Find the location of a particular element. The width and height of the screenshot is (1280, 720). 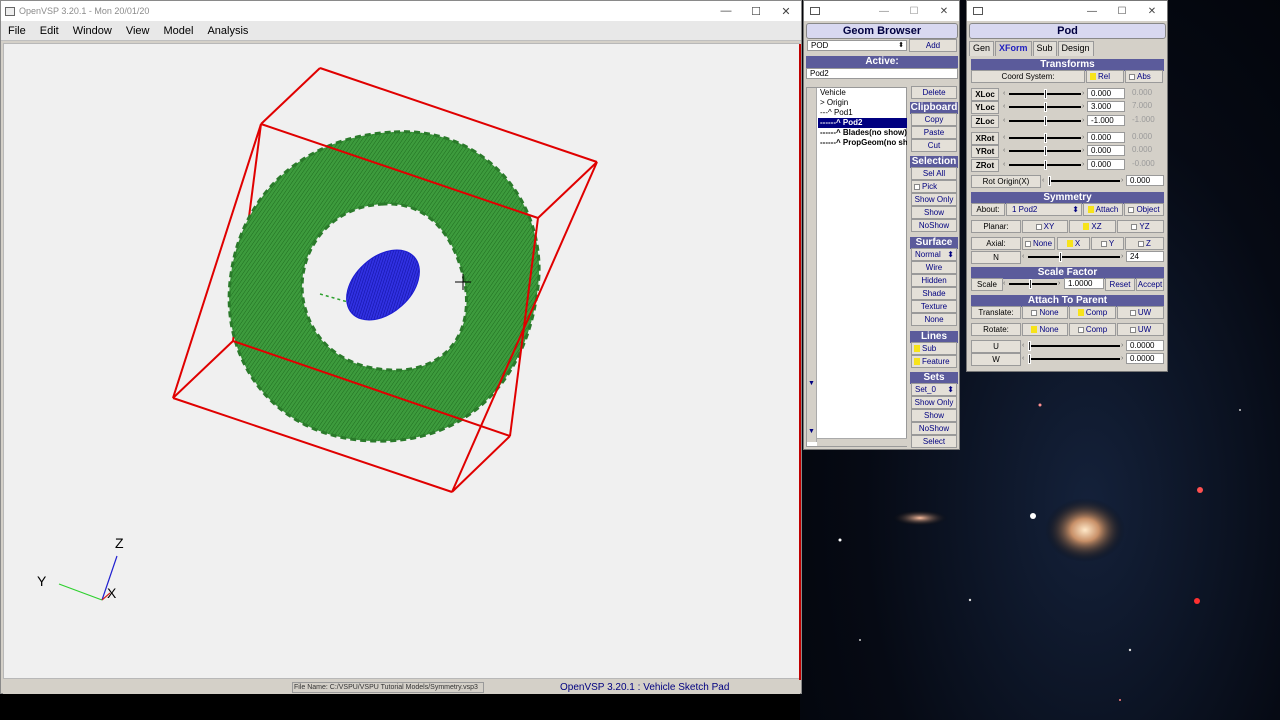

object-toggle: Object is located at coordinates (1144, 209).